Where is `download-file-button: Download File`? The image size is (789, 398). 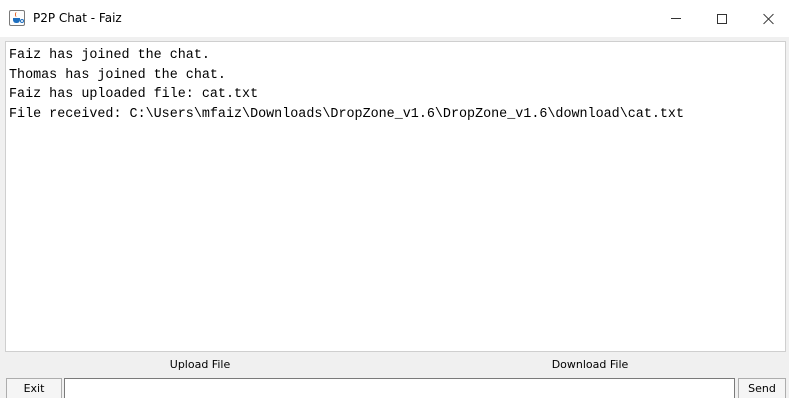 download-file-button: Download File is located at coordinates (590, 365).